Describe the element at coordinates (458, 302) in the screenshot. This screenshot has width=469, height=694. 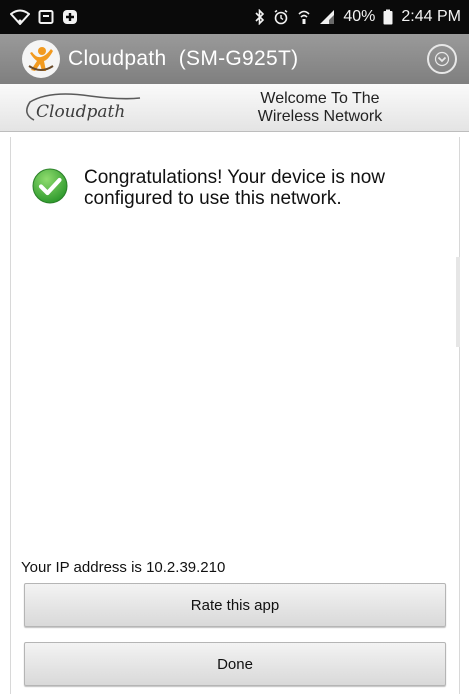
I see `scrollbar` at that location.